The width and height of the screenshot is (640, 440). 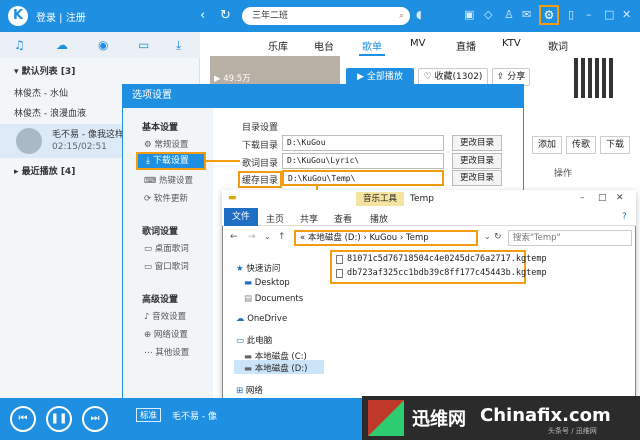 I want to click on list-item: 林俊杰 - 浪漫血液, so click(x=50, y=112).